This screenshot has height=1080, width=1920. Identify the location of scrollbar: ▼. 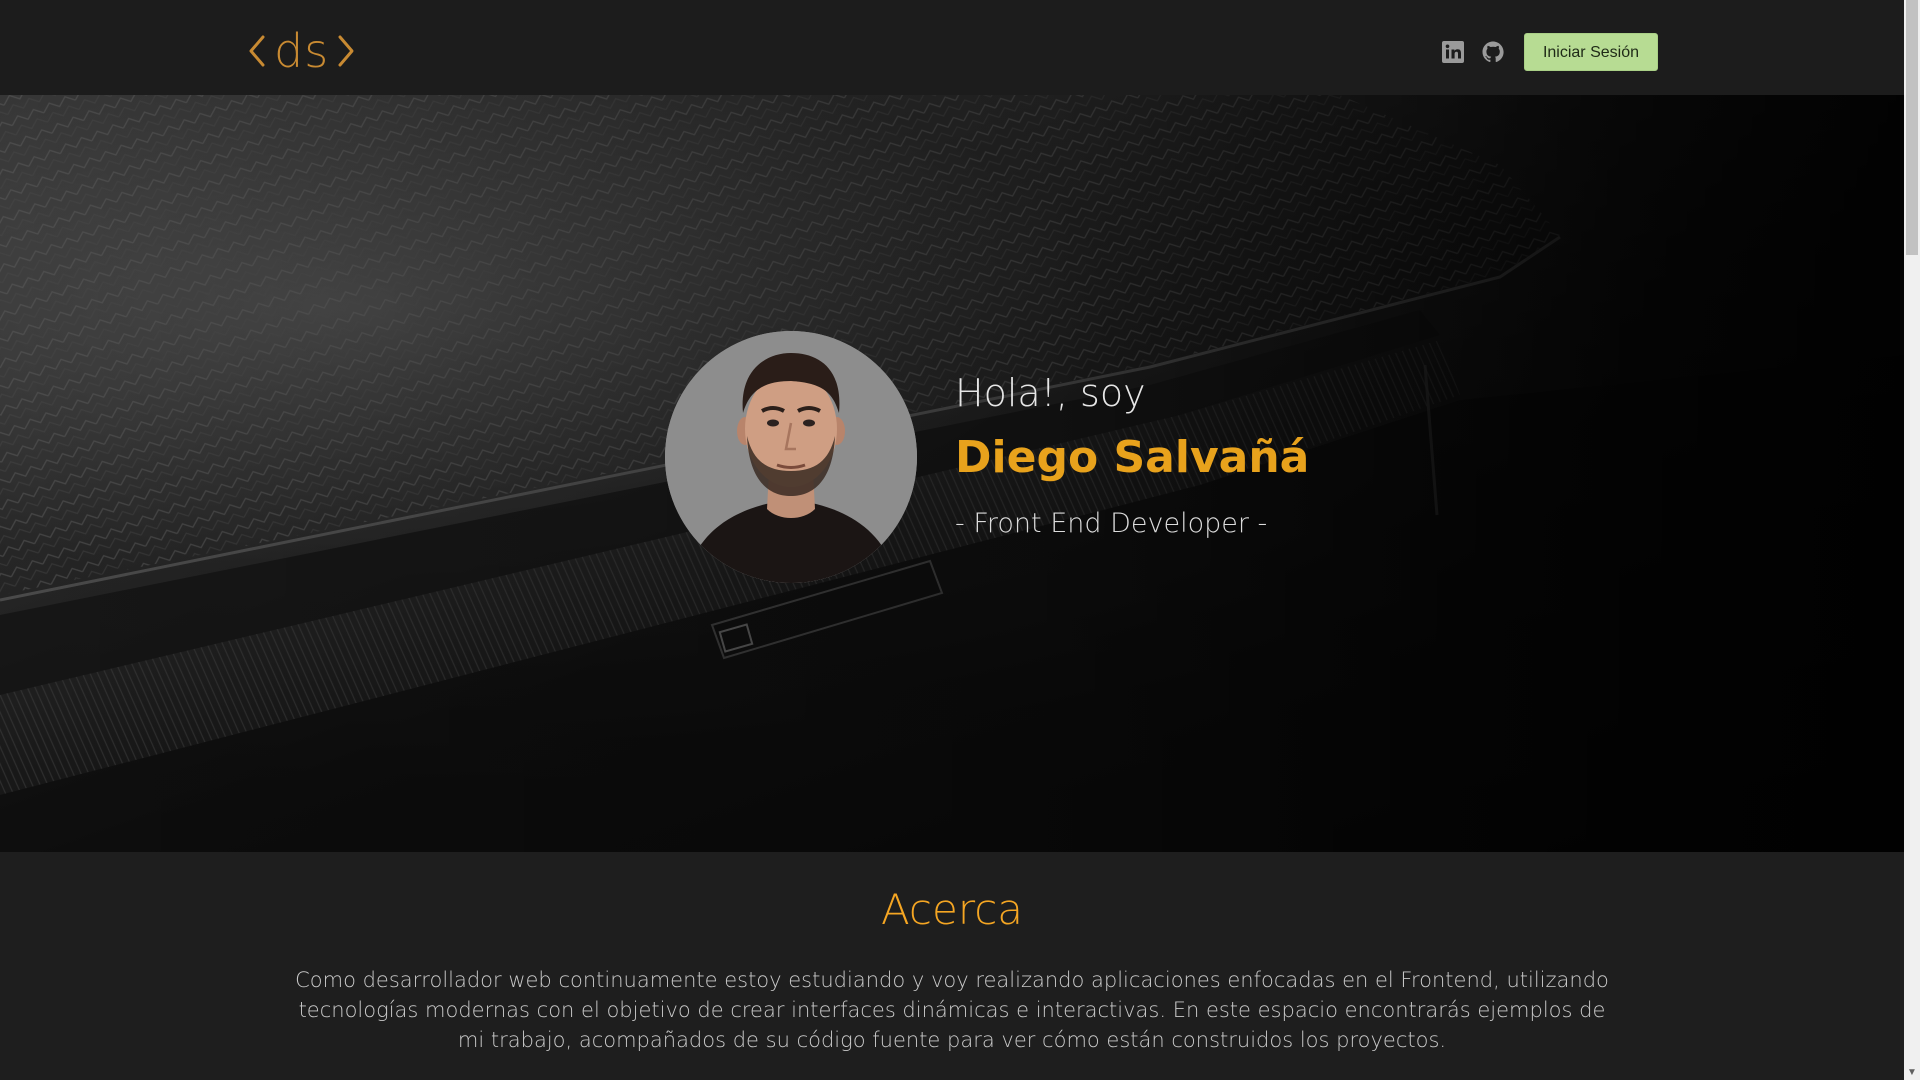
(1912, 540).